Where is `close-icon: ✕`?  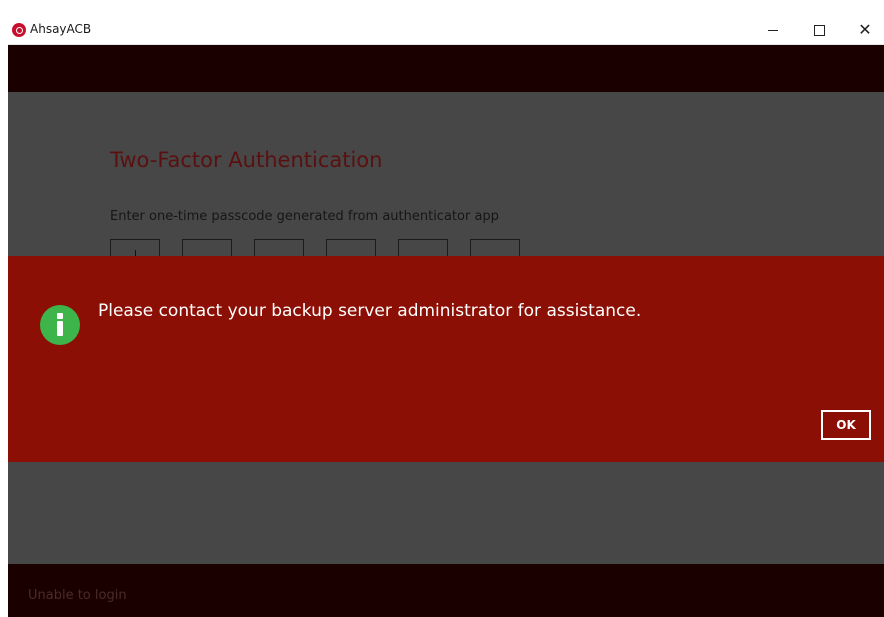 close-icon: ✕ is located at coordinates (865, 29).